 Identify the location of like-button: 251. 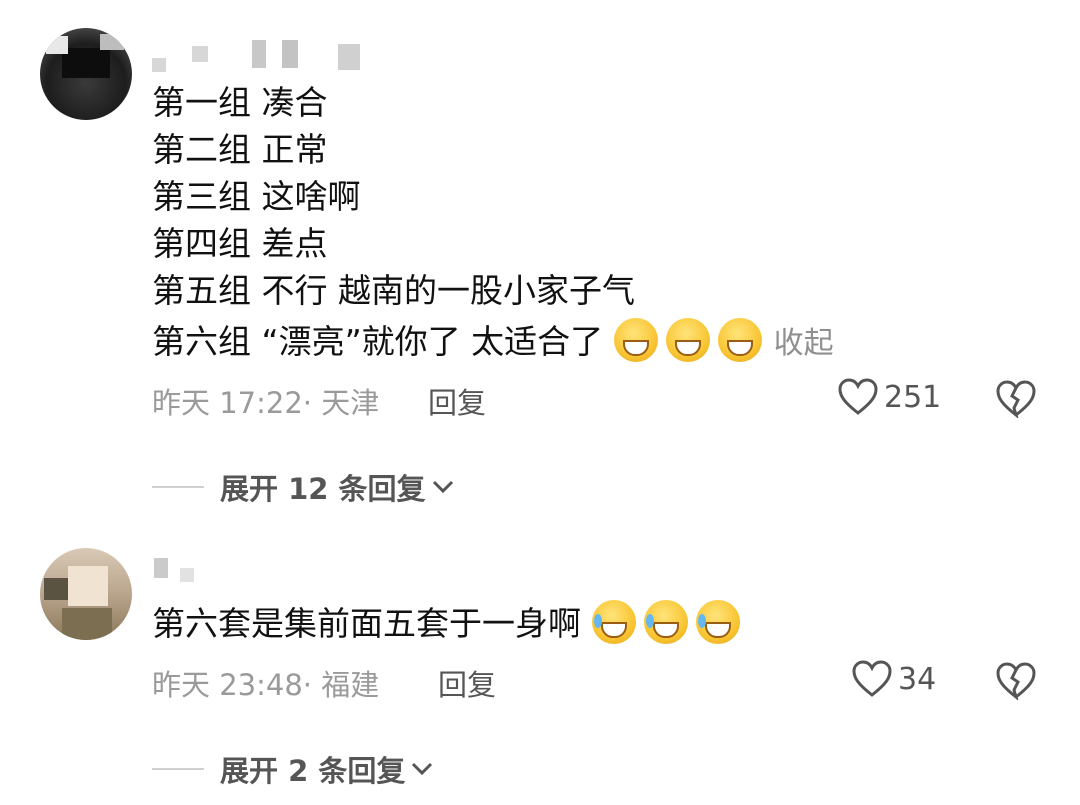
(889, 397).